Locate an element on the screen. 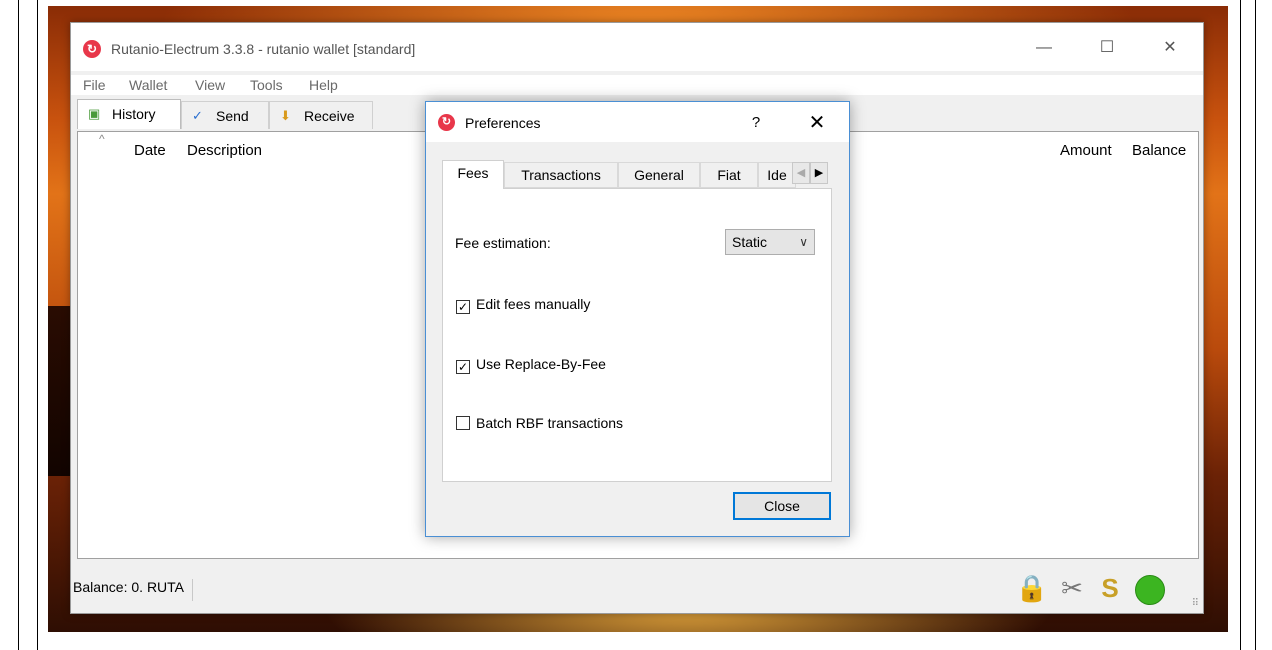 The width and height of the screenshot is (1272, 650). dialog-close-icon: ✕ is located at coordinates (817, 123).